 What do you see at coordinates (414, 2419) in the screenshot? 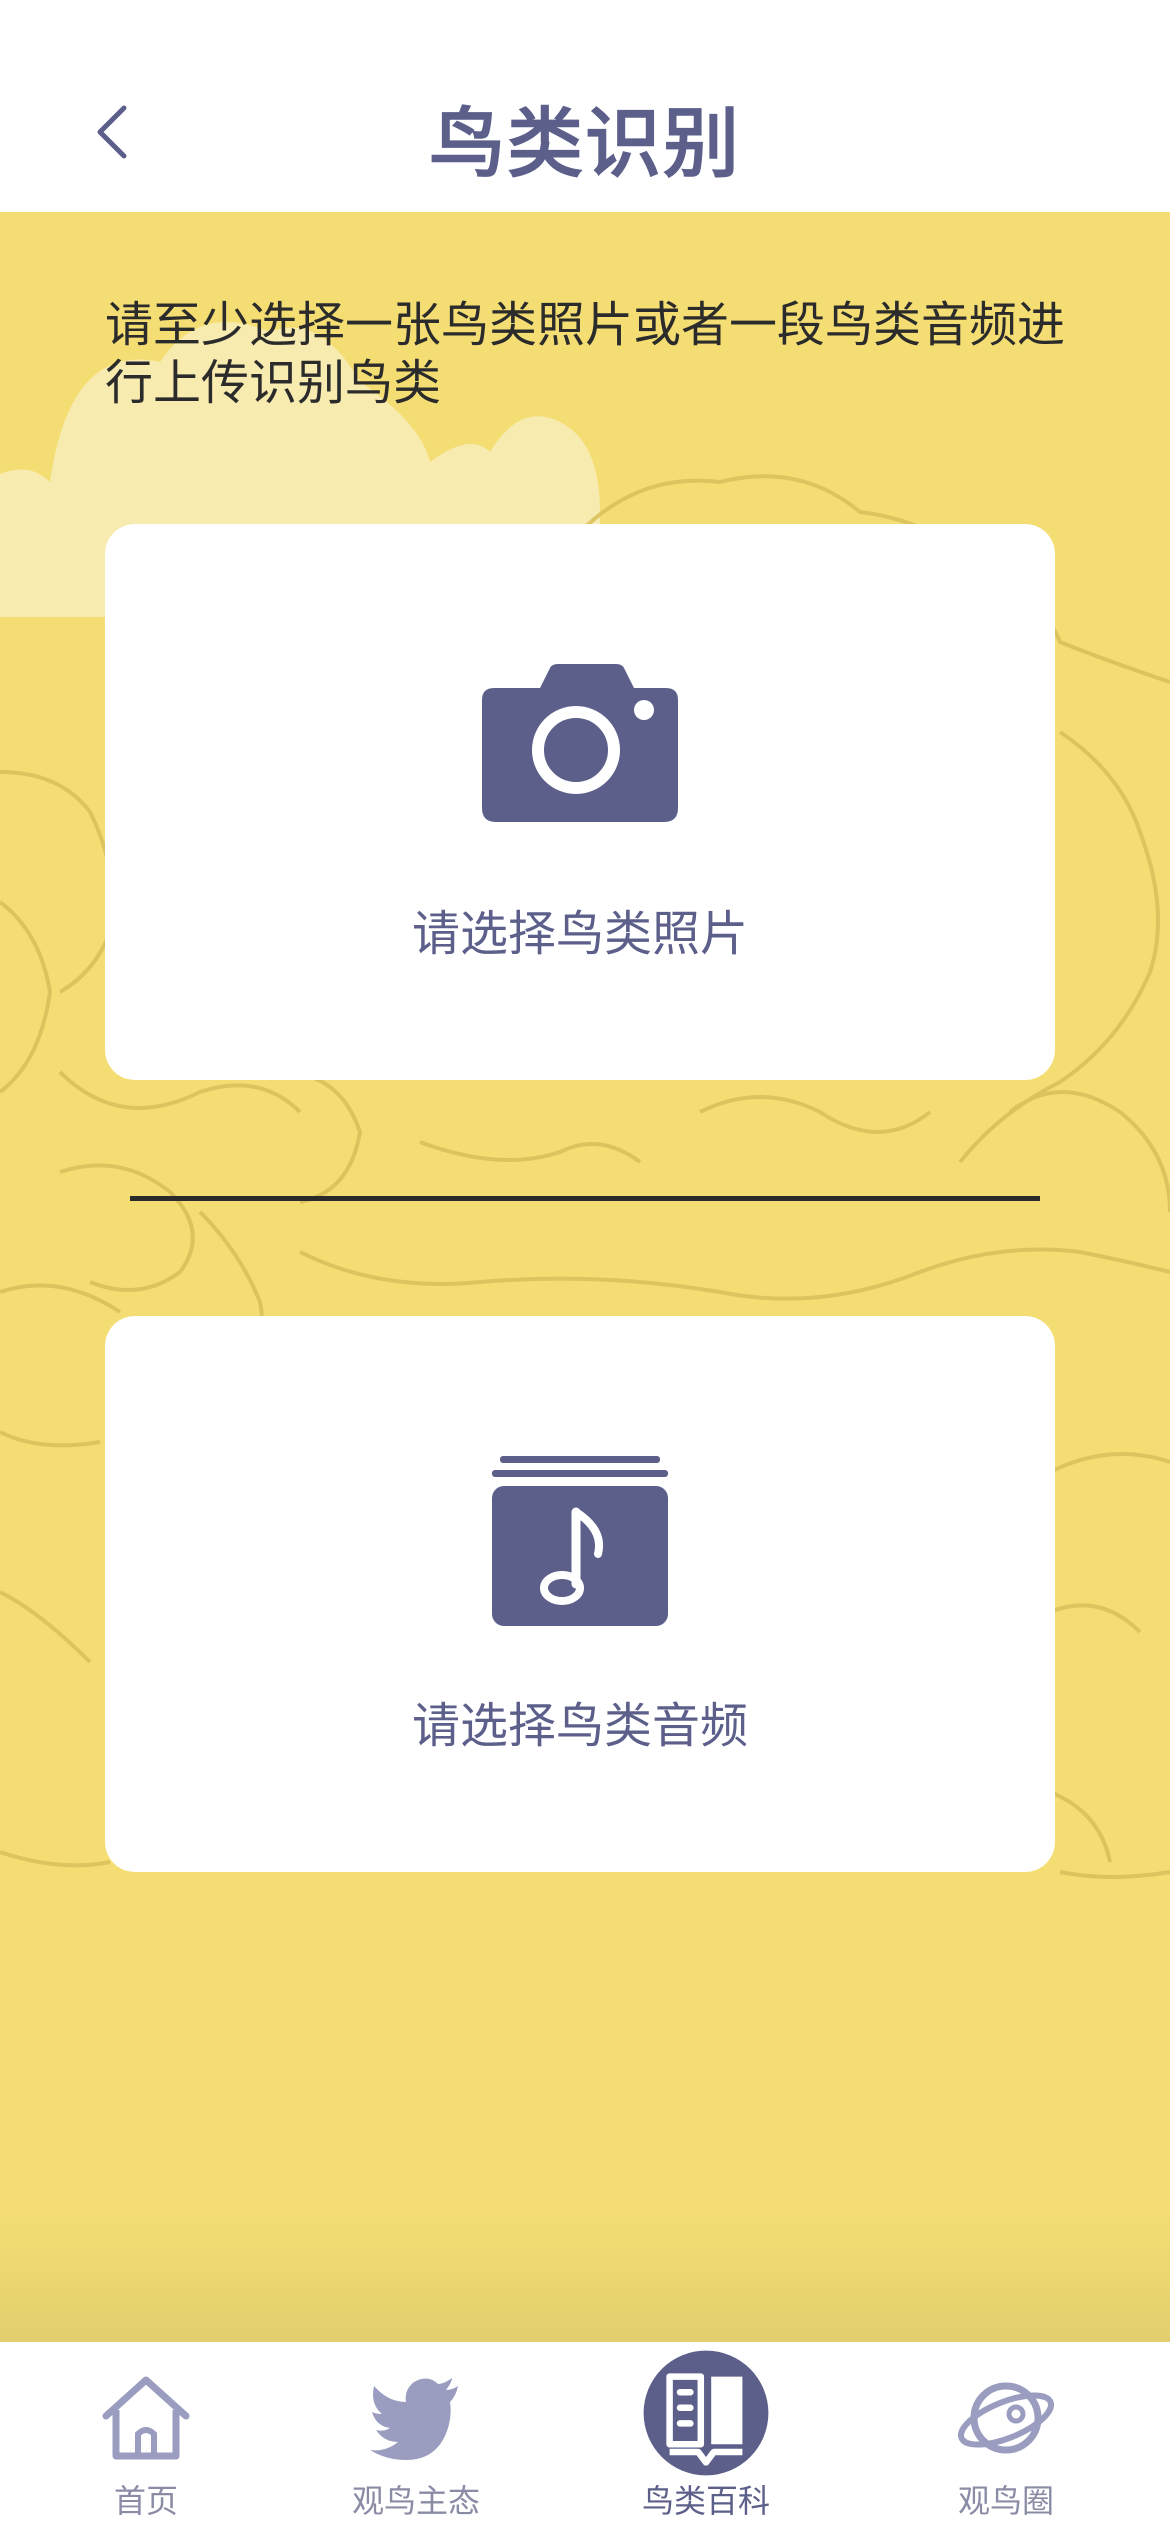
I see `bird-icon` at bounding box center [414, 2419].